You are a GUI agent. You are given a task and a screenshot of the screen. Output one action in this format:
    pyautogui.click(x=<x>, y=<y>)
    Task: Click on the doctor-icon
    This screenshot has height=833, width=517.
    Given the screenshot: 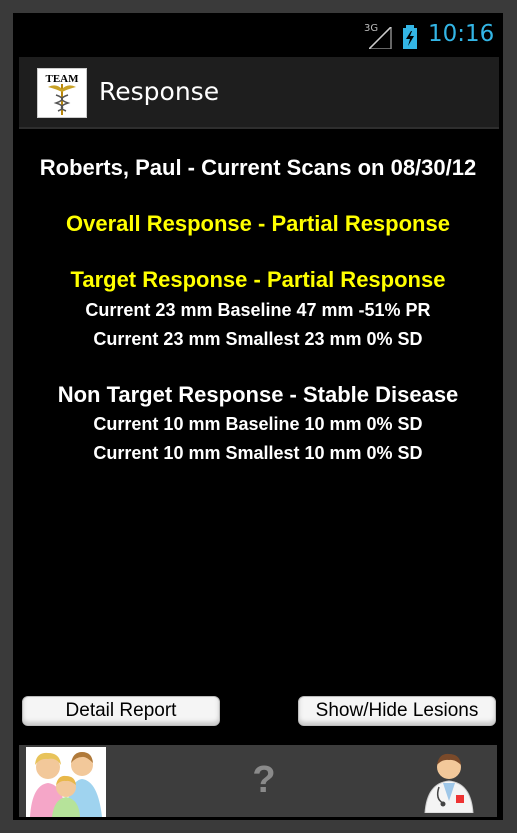 What is the action you would take?
    pyautogui.click(x=449, y=783)
    